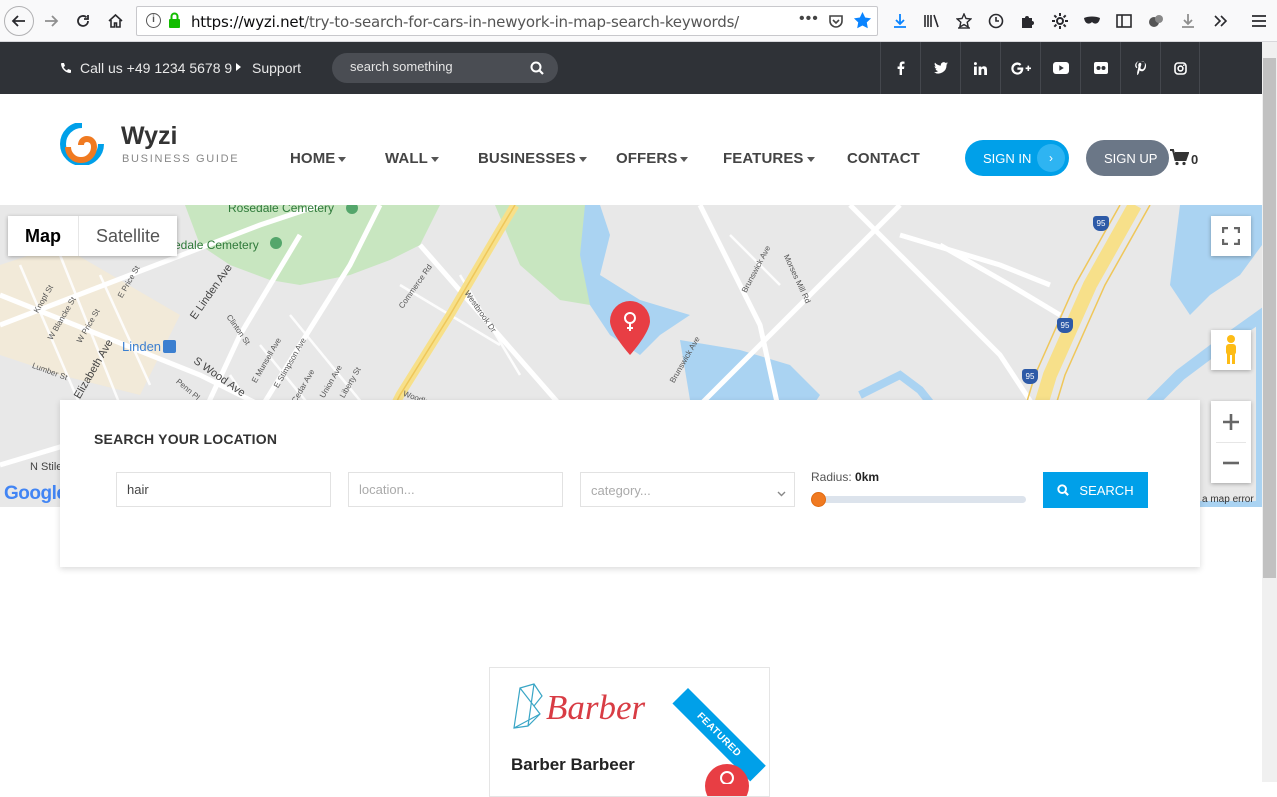 Image resolution: width=1277 pixels, height=797 pixels. I want to click on back-icon, so click(19, 21).